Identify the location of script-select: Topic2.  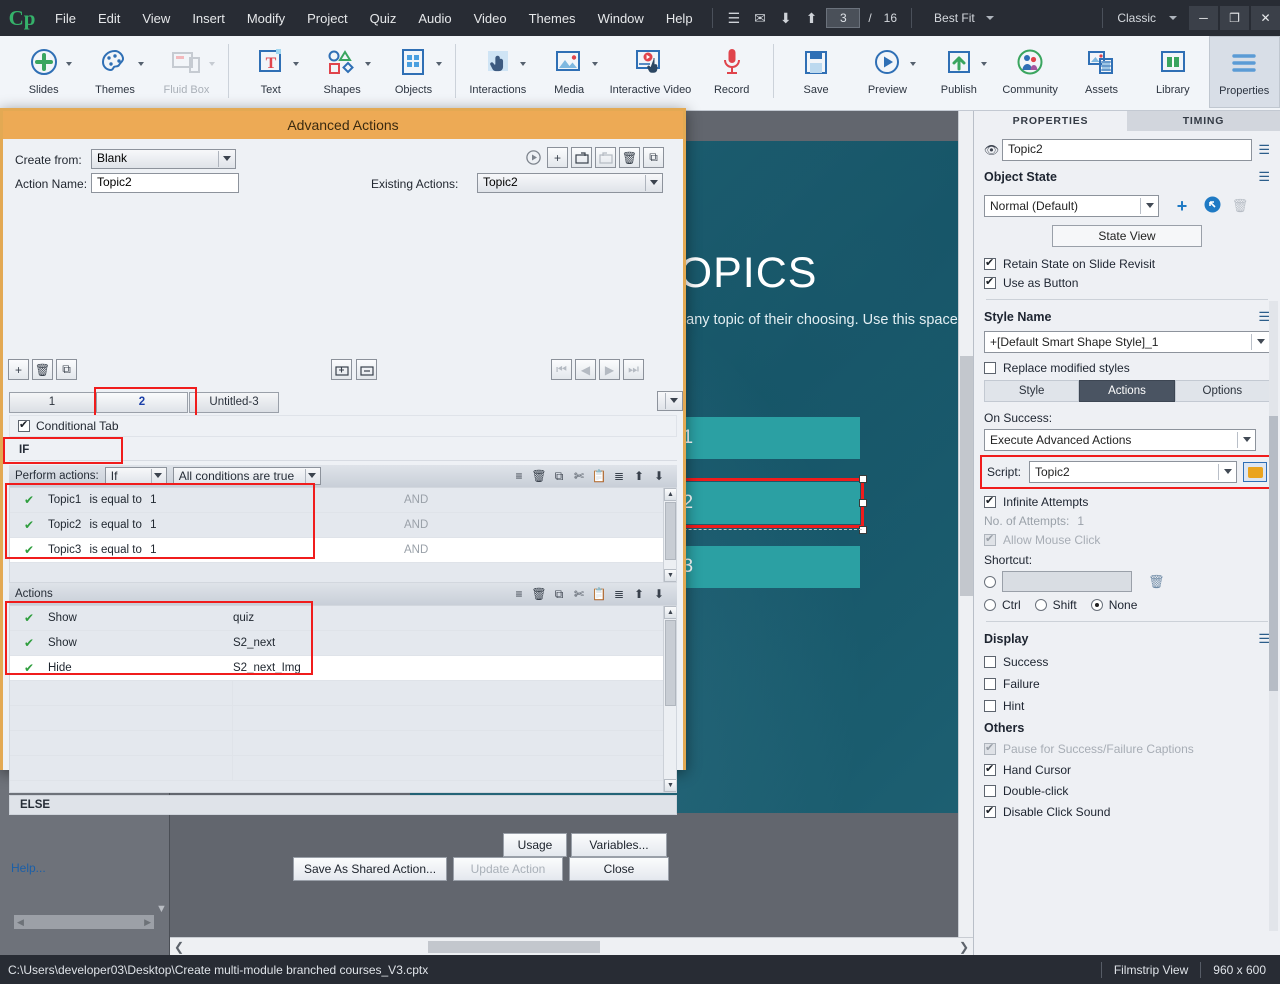
(1133, 472).